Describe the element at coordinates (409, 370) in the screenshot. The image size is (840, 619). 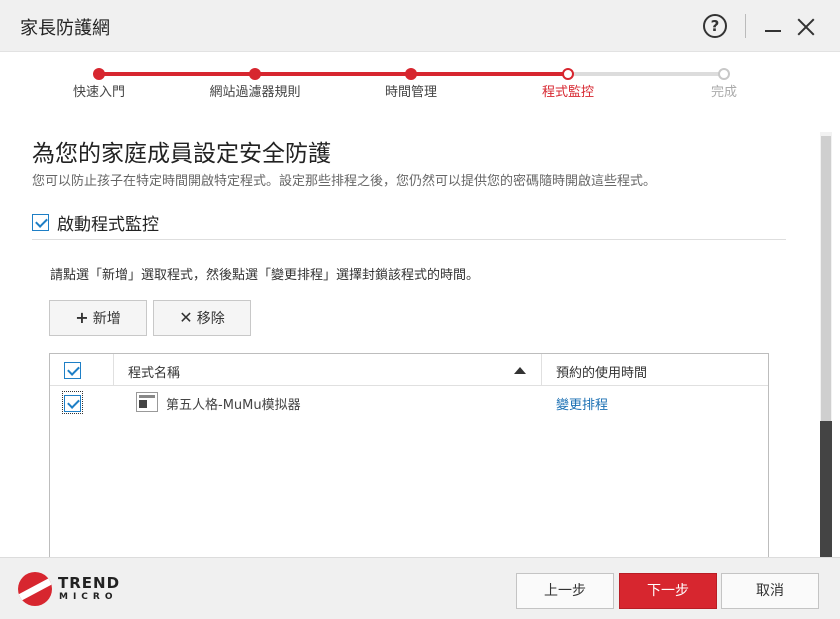
I see `table-header: 程式名稱 預約的使用時間` at that location.